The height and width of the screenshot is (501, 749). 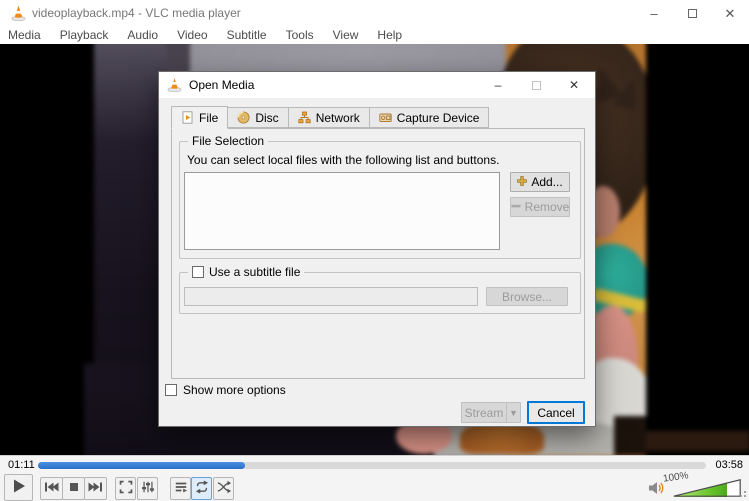 I want to click on resize-grip, so click(x=742, y=495).